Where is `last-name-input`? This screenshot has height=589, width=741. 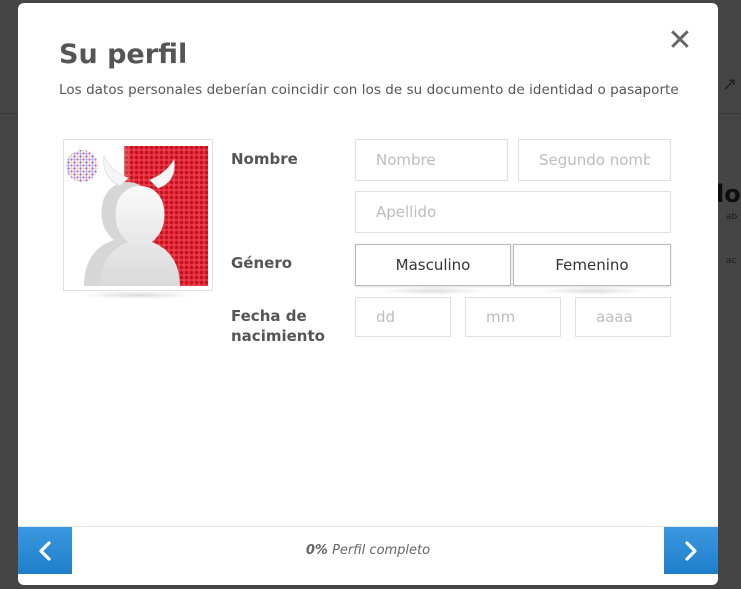 last-name-input is located at coordinates (513, 212).